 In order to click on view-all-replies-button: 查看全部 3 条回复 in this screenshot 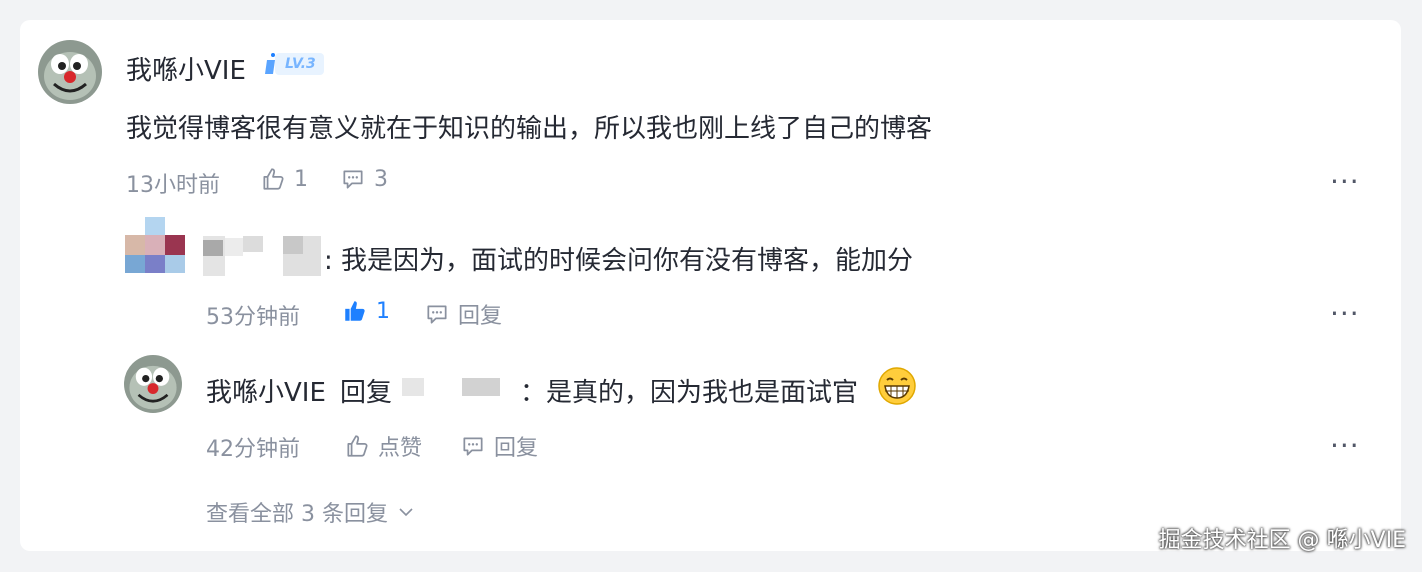, I will do `click(311, 512)`.